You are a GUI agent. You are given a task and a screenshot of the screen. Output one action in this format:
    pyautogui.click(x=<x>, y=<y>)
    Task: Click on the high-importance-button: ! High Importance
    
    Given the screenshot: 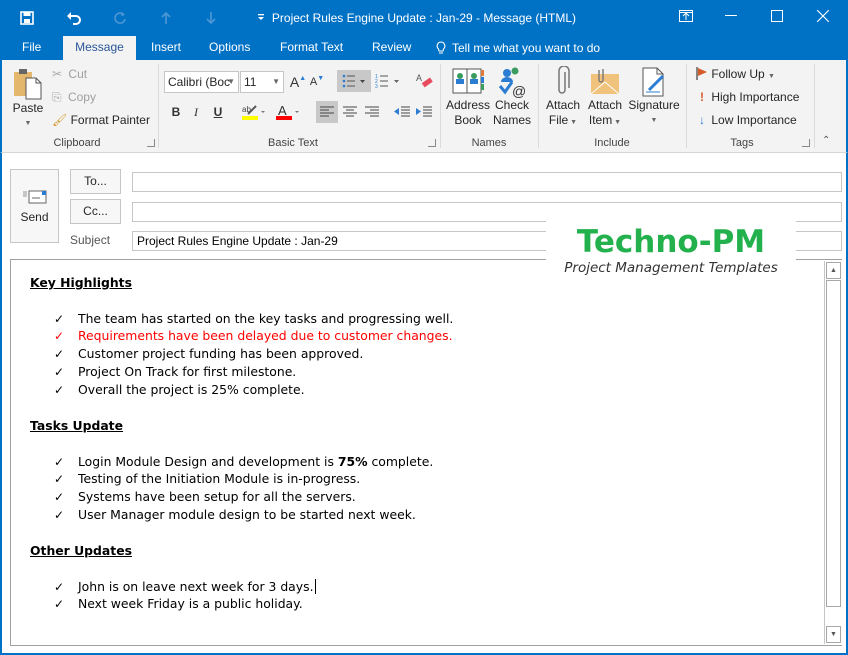 What is the action you would take?
    pyautogui.click(x=747, y=97)
    